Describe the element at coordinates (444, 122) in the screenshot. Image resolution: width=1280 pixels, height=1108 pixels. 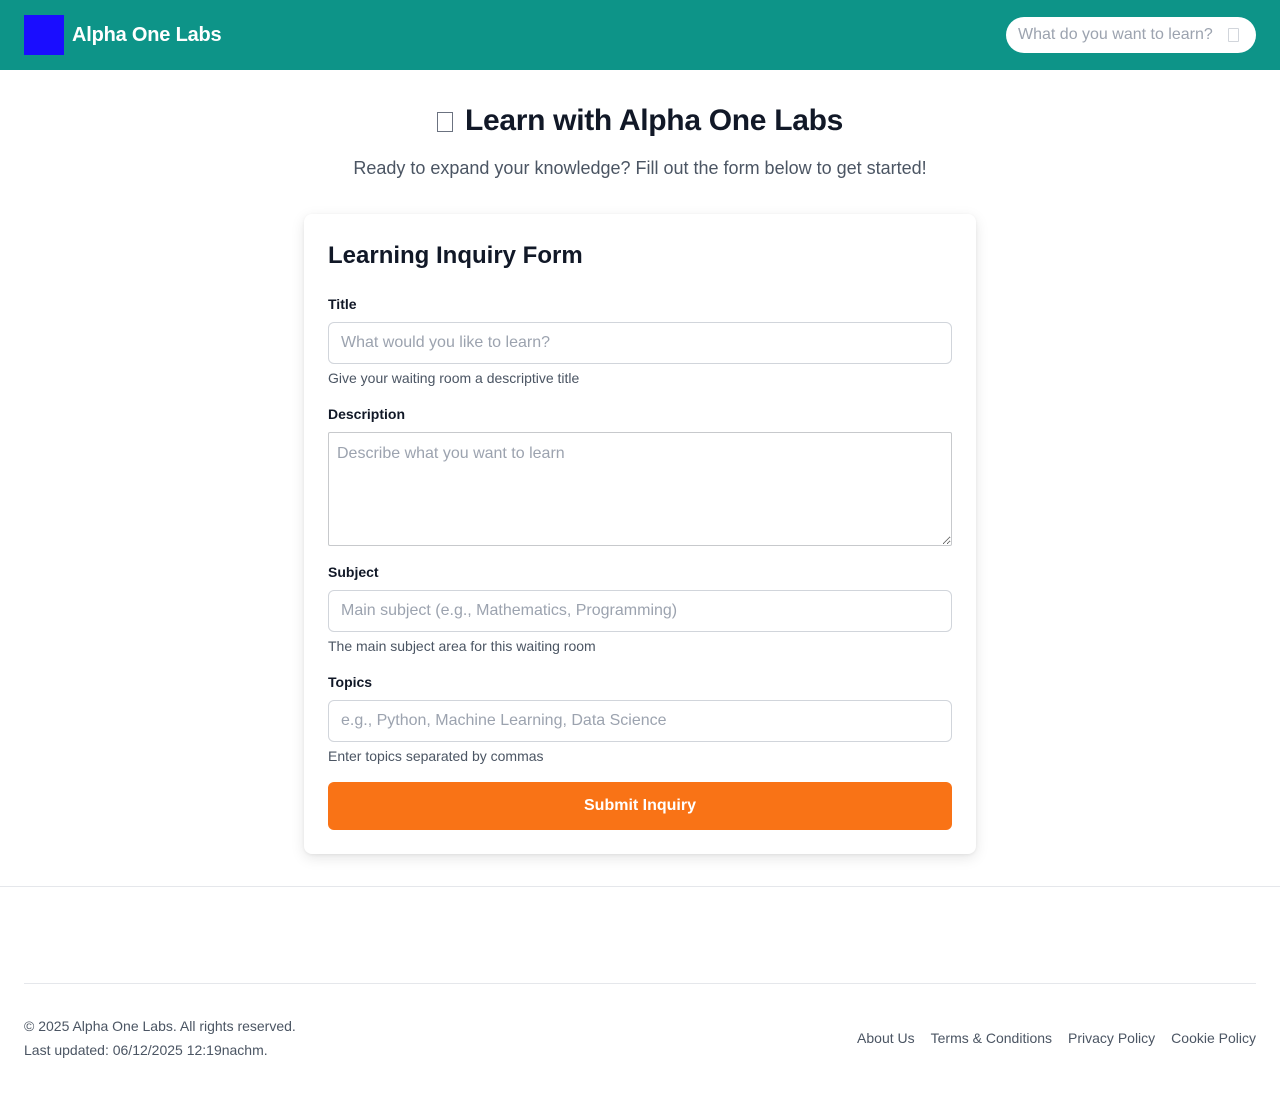
I see `book-icon` at that location.